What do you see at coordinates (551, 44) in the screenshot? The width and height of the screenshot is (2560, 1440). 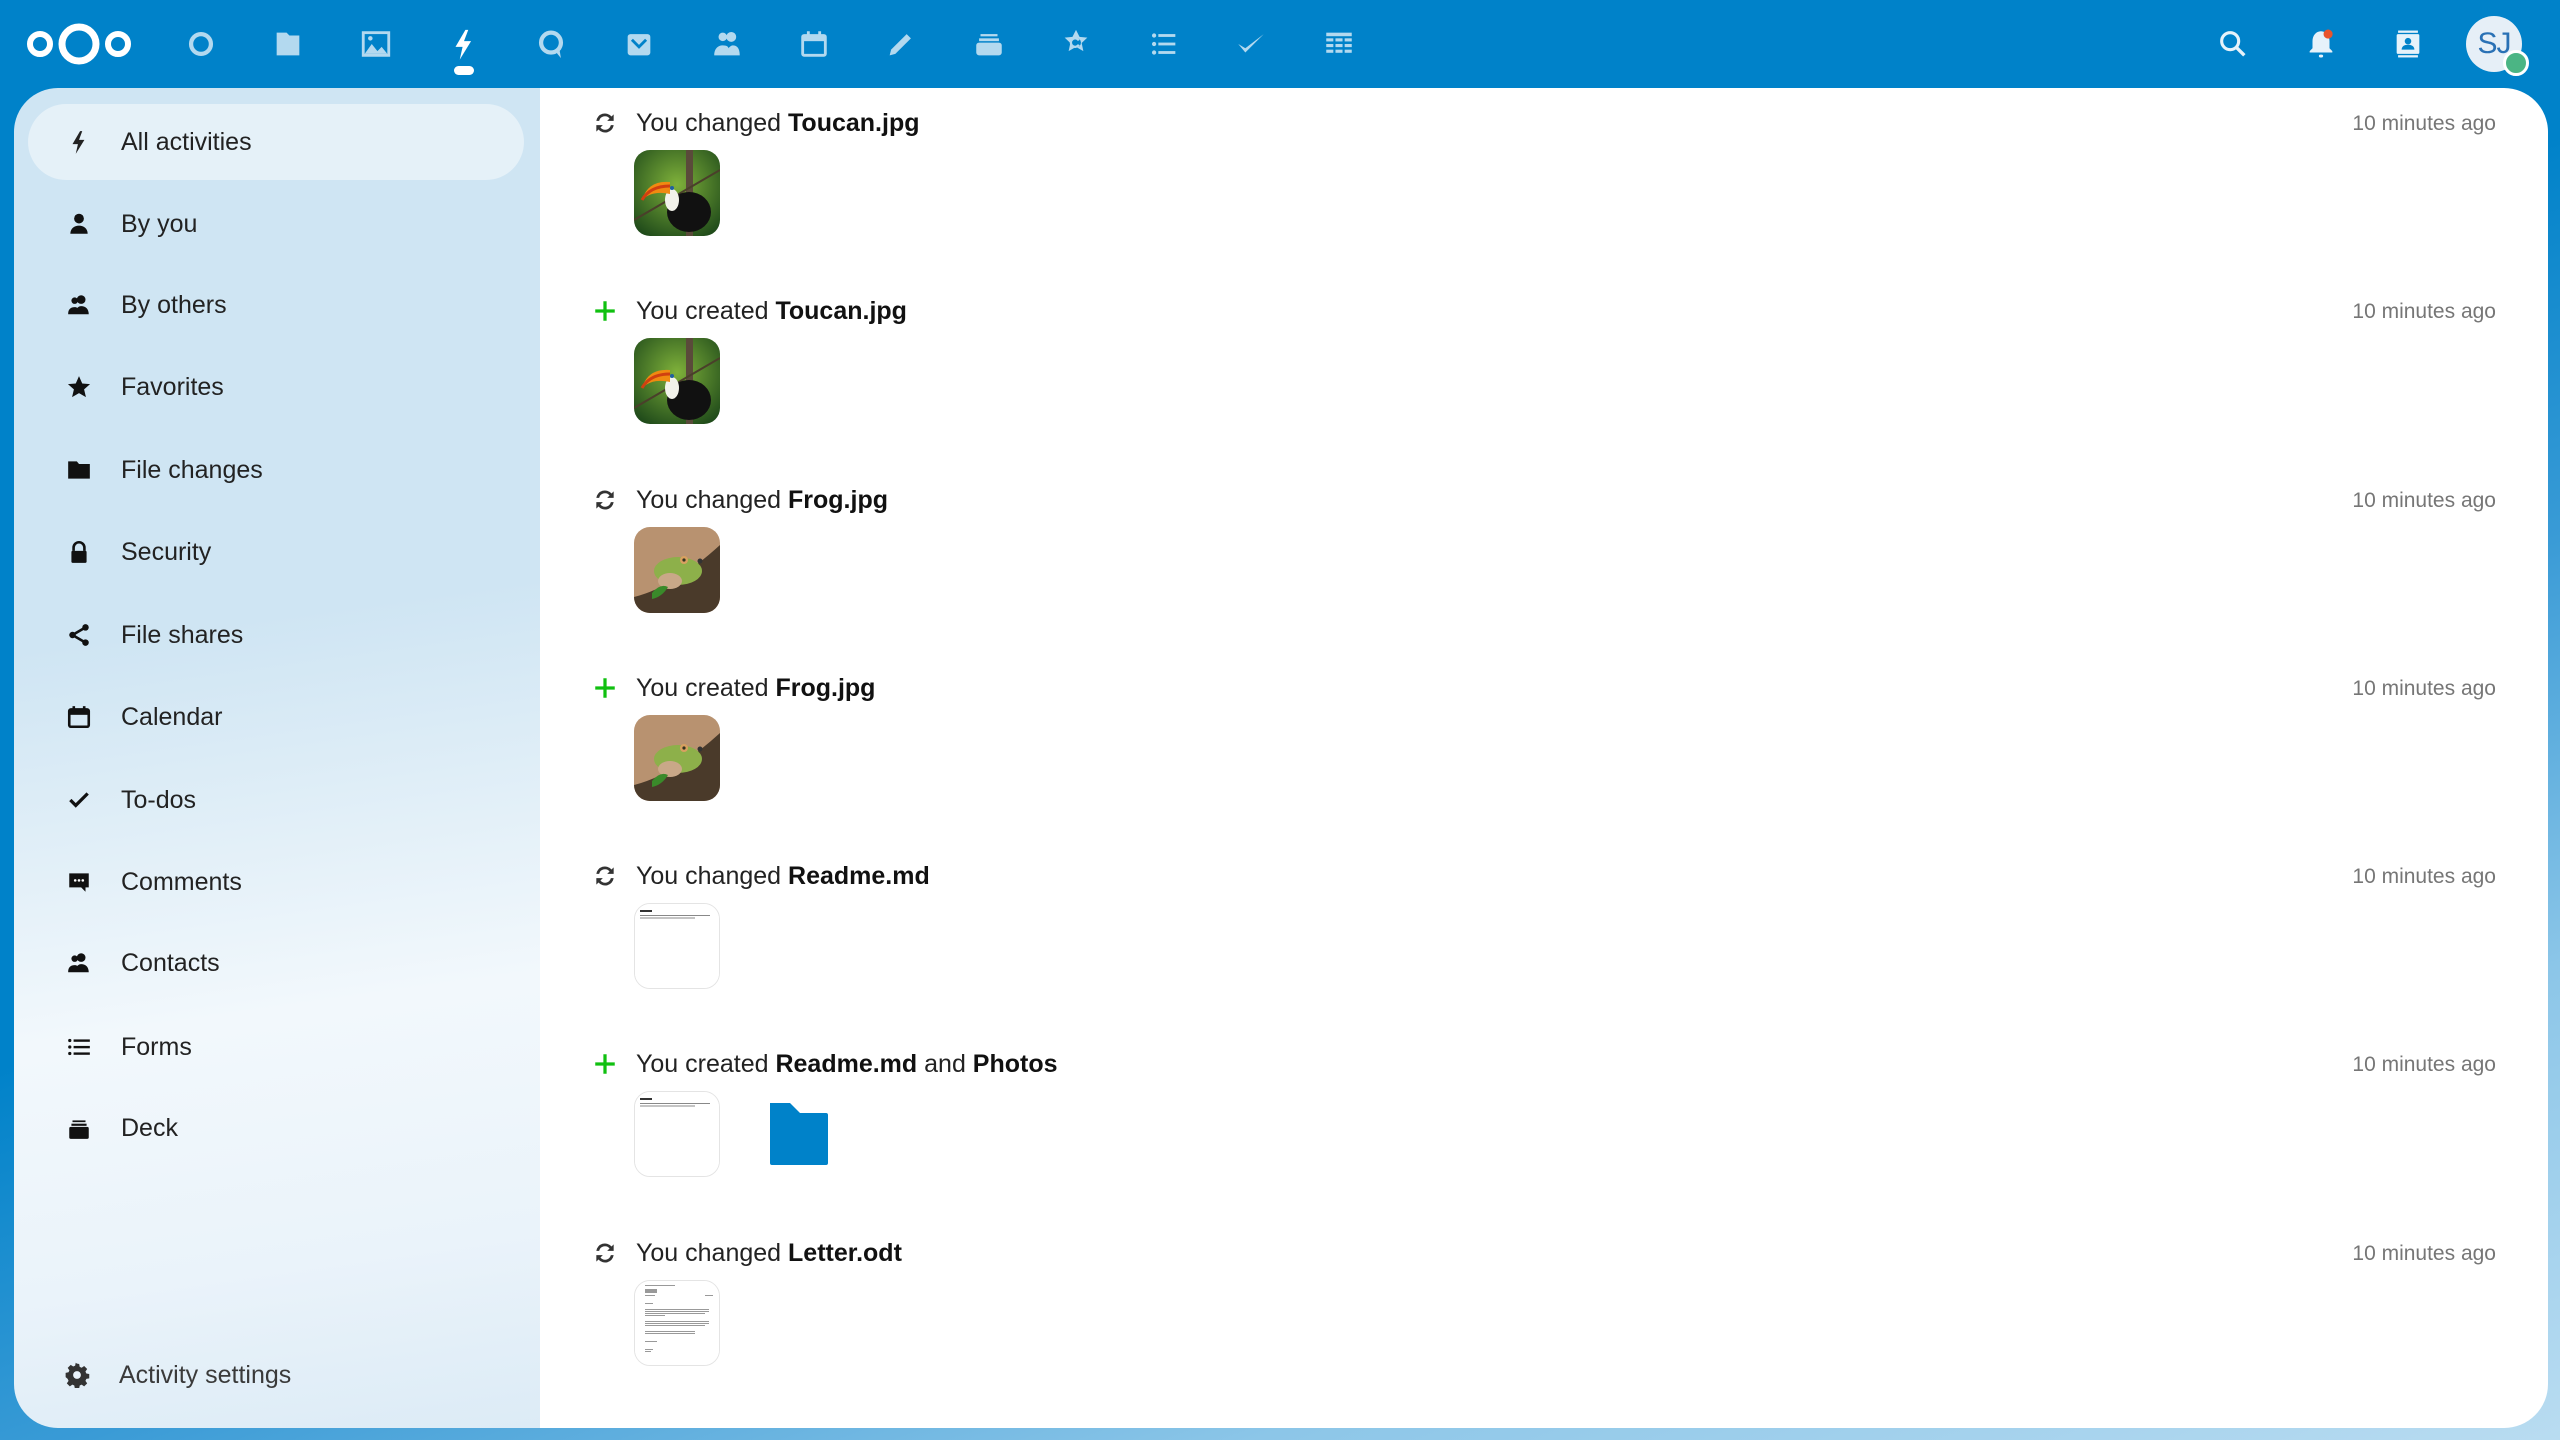 I see `talk-icon` at bounding box center [551, 44].